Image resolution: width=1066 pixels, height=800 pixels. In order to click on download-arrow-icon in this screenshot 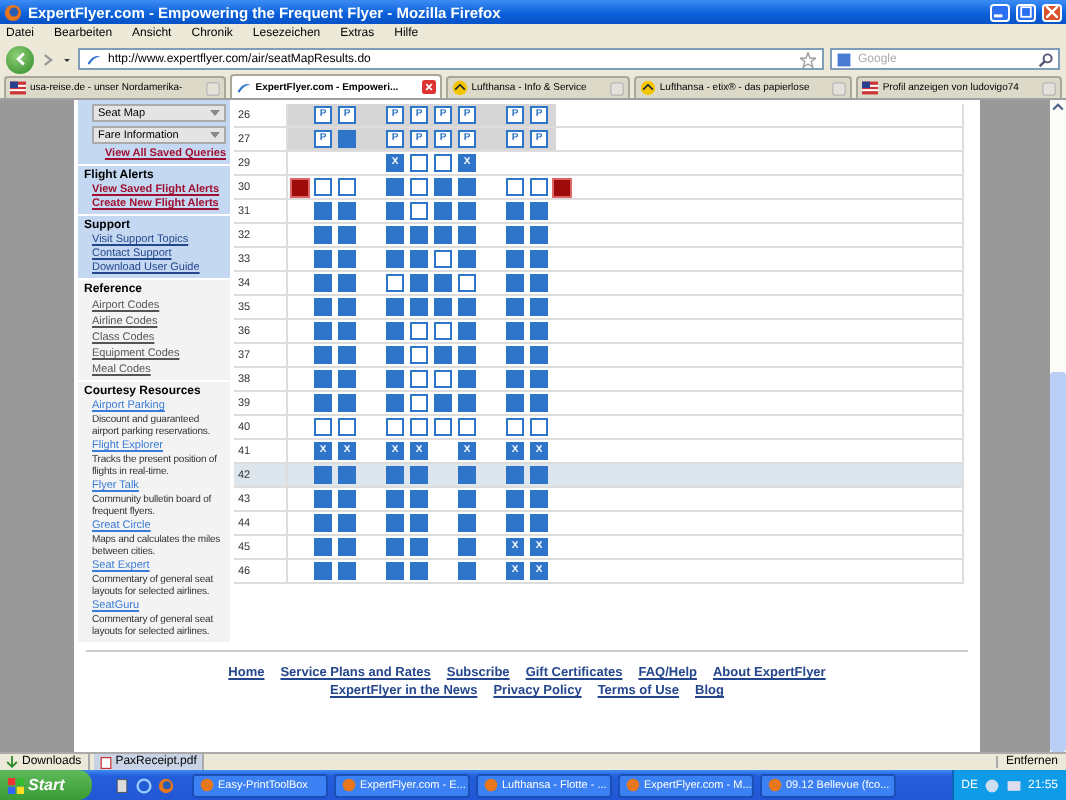, I will do `click(12, 762)`.